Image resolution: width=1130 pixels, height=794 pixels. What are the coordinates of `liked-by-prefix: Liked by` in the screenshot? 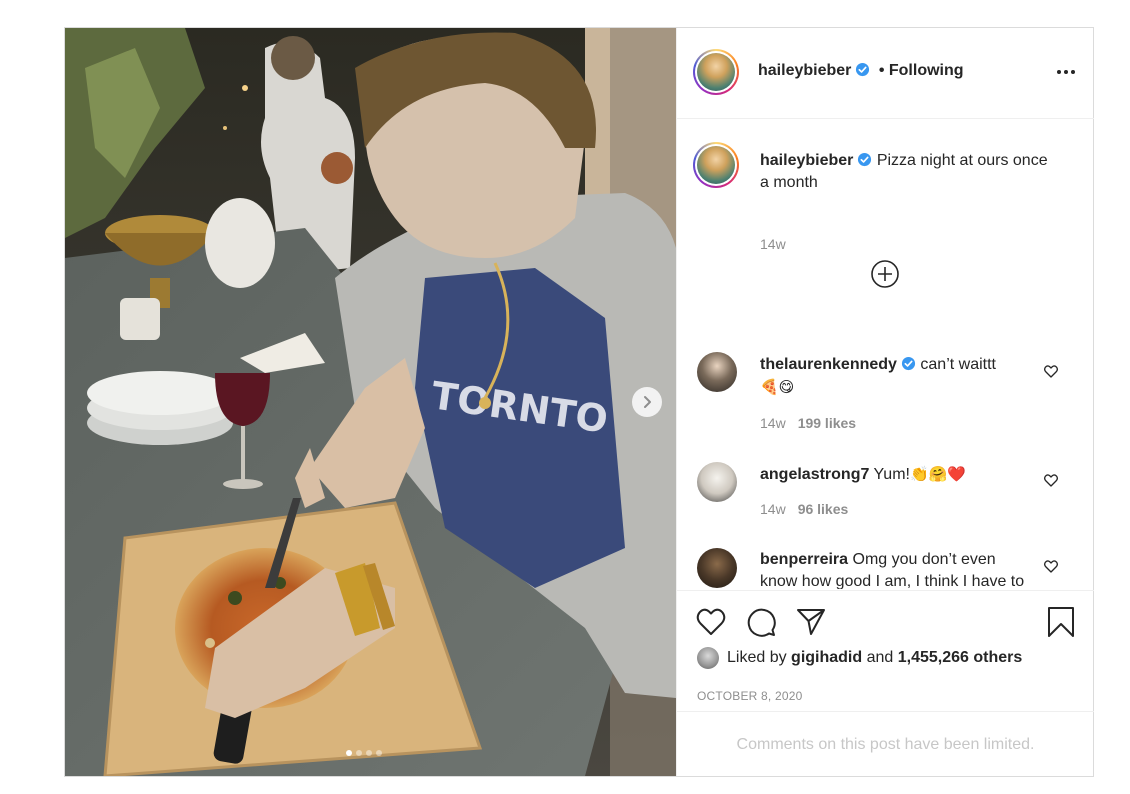 It's located at (757, 657).